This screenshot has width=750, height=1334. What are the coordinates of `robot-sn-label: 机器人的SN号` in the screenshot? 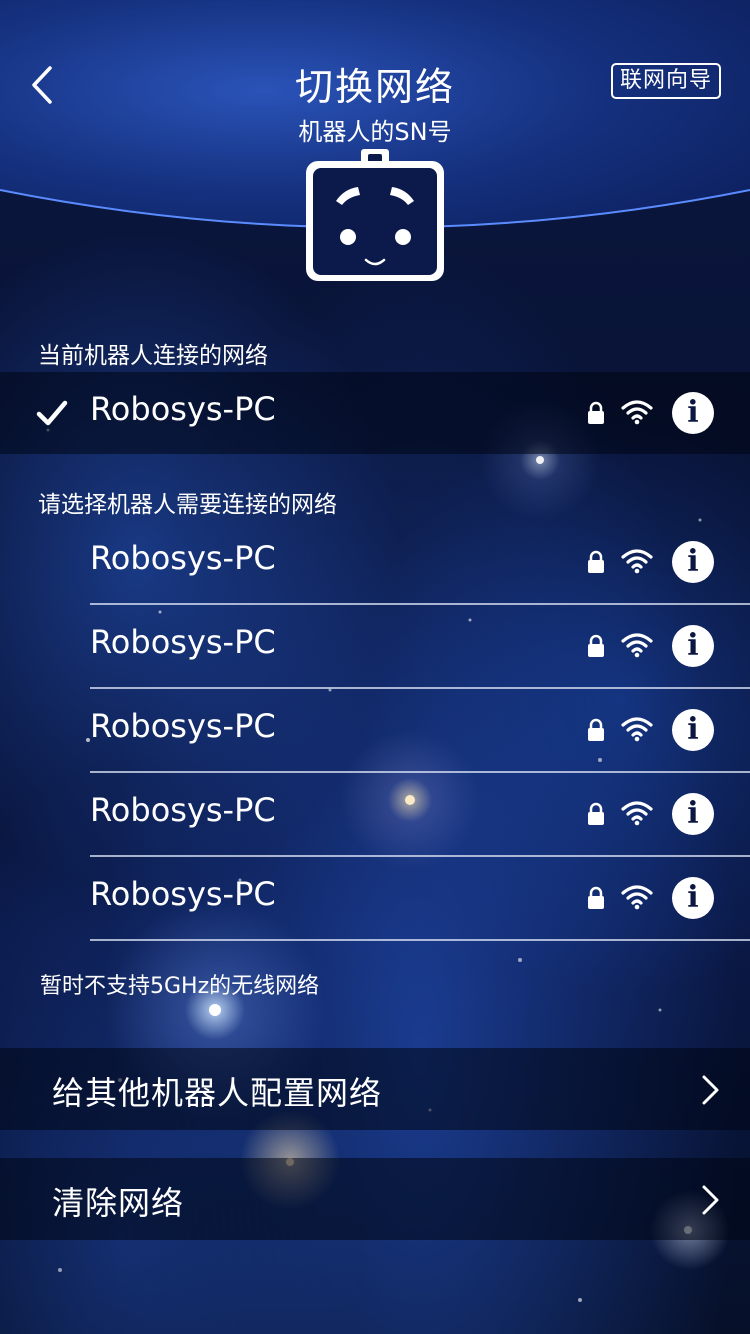 It's located at (375, 132).